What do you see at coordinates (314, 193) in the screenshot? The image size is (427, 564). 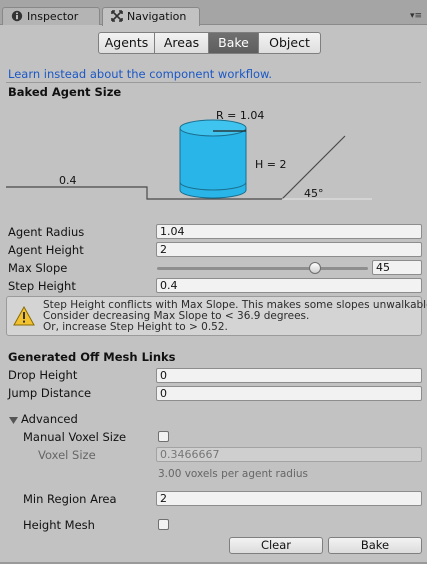 I see `slope-label: 45°` at bounding box center [314, 193].